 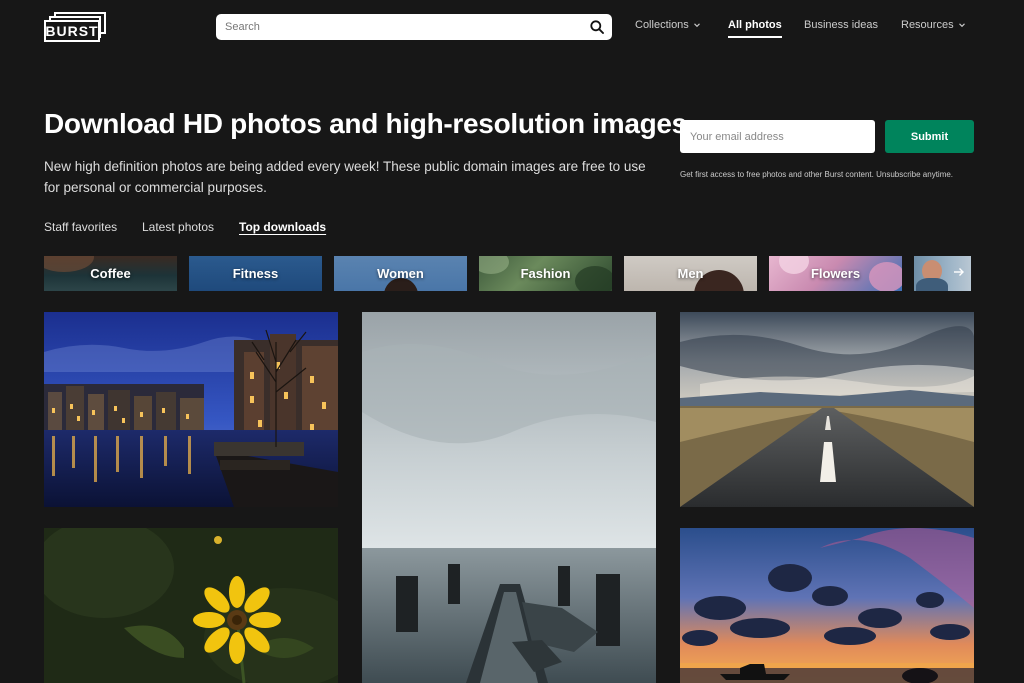 I want to click on logo-plate-front: BURST, so click(x=72, y=31).